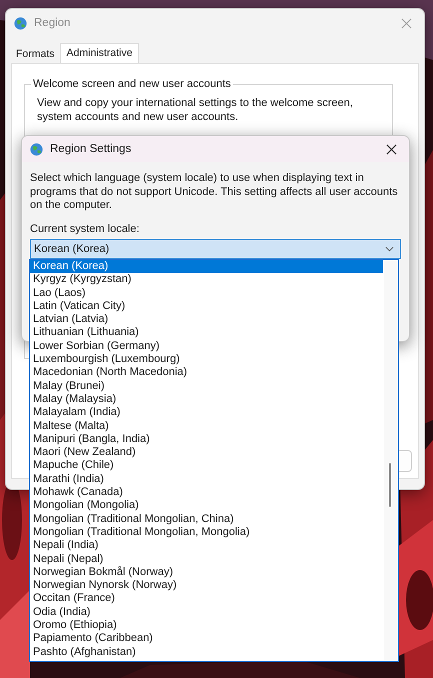 Image resolution: width=433 pixels, height=678 pixels. Describe the element at coordinates (207, 293) in the screenshot. I see `list-item: Lao (Laos)` at that location.